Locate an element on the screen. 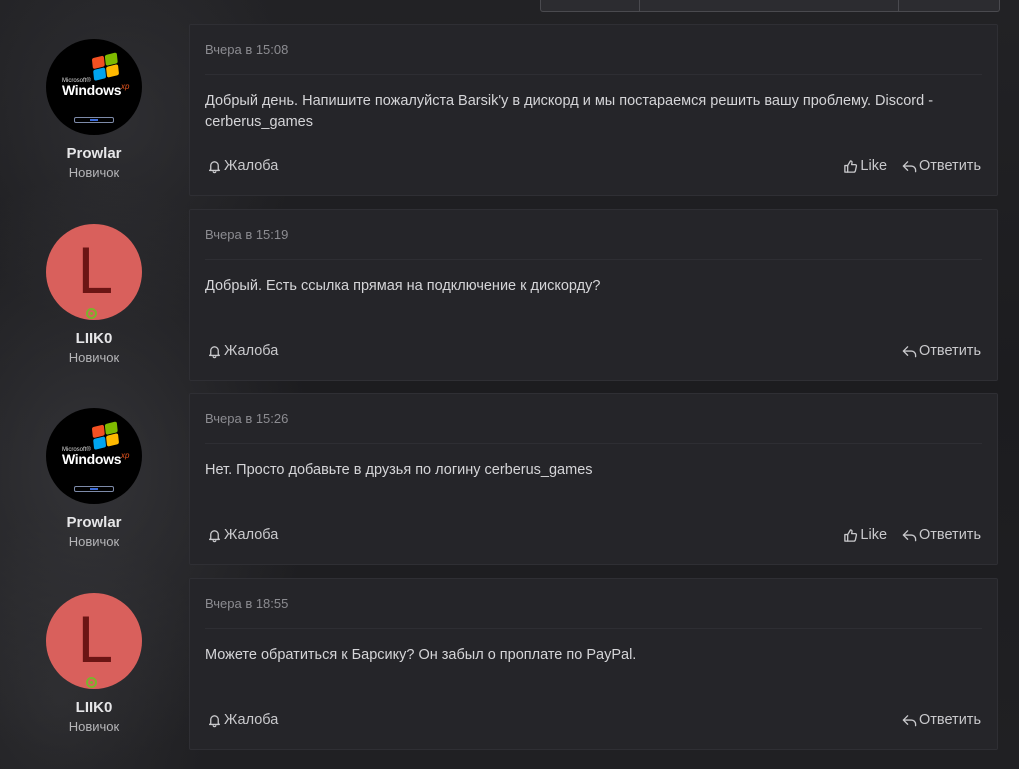 Image resolution: width=1019 pixels, height=769 pixels. post-date: Вчера в 15:19 is located at coordinates (246, 234).